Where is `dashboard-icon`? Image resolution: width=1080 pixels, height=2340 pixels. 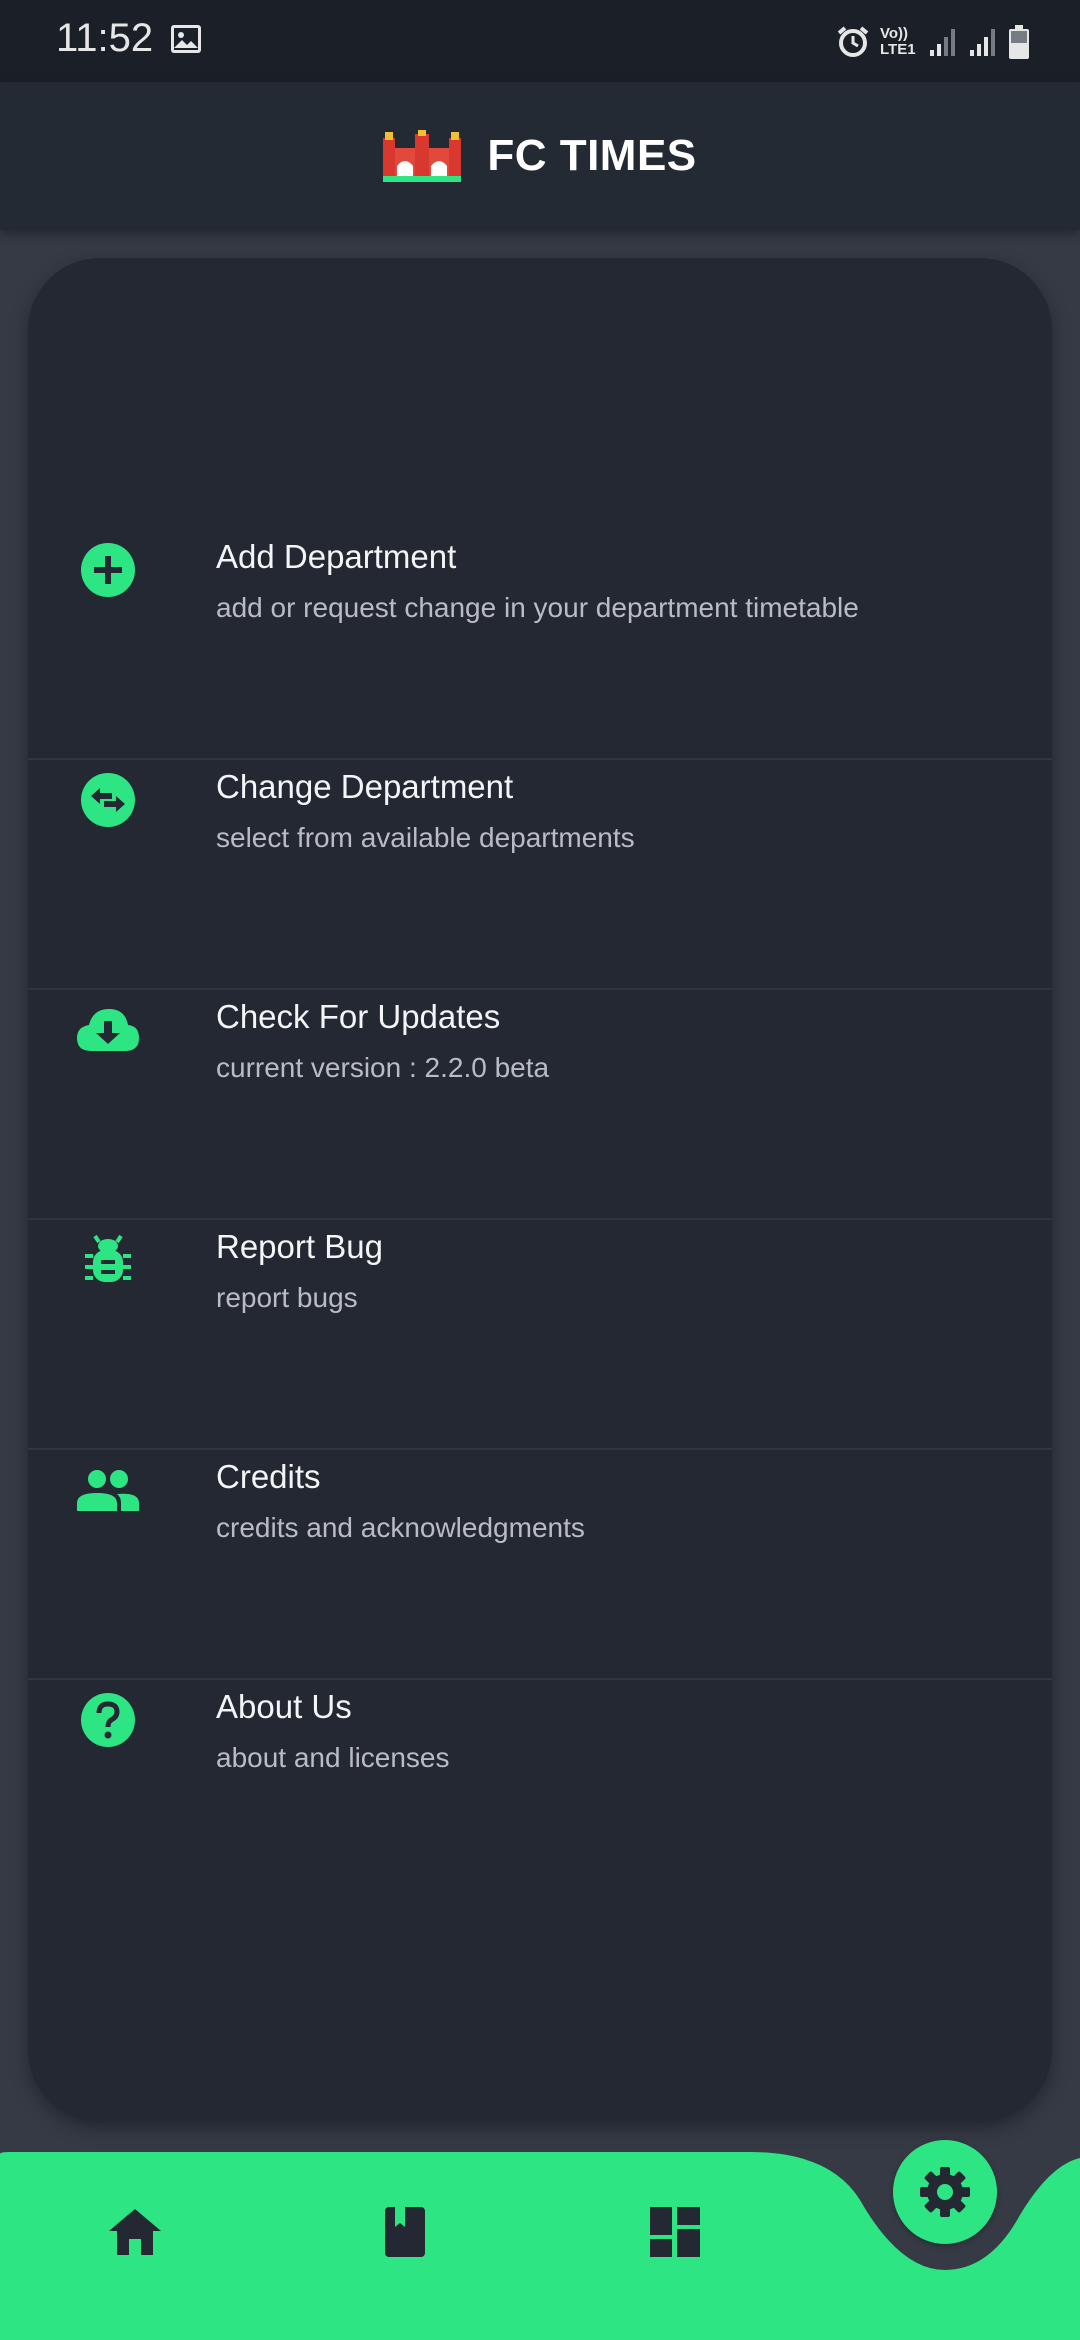 dashboard-icon is located at coordinates (675, 2232).